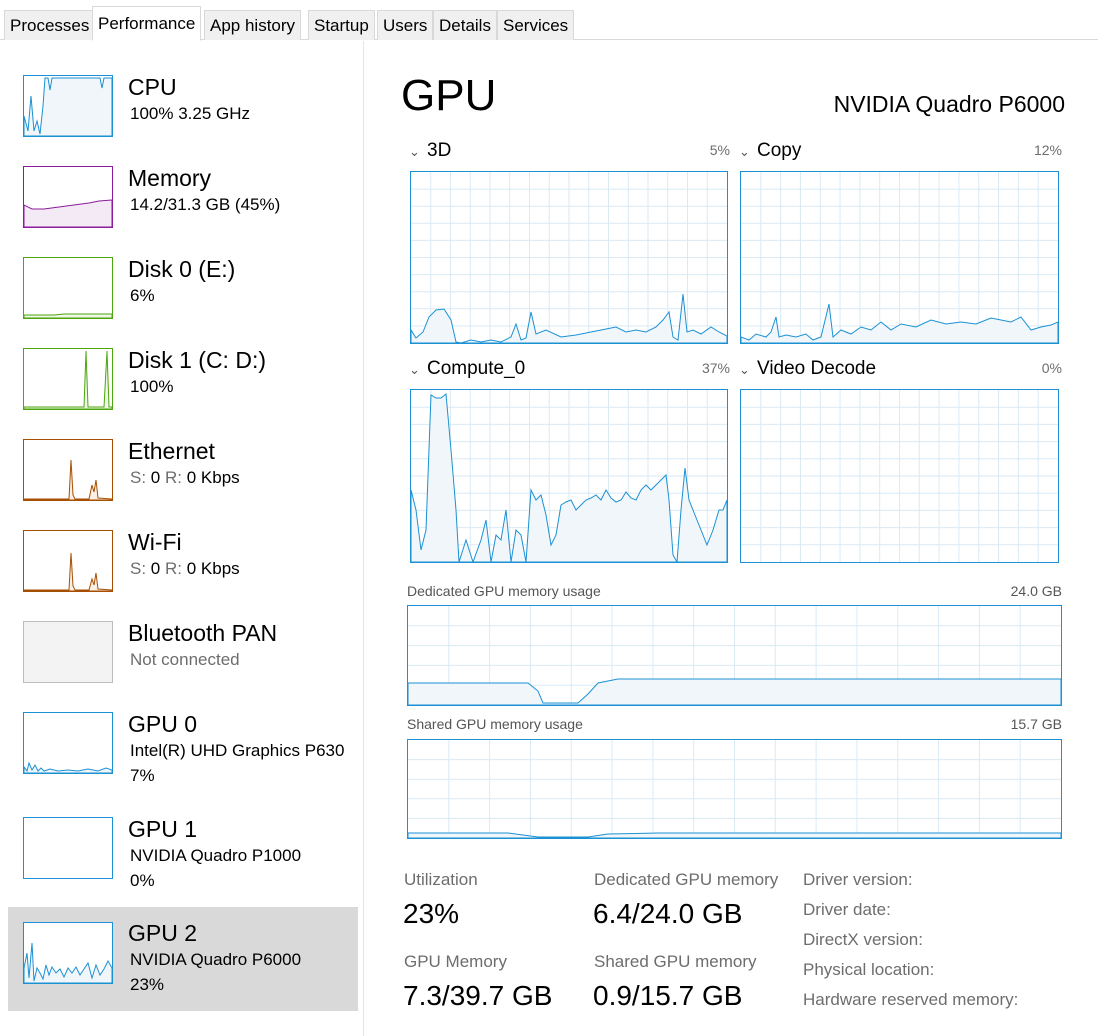 The width and height of the screenshot is (1098, 1036). Describe the element at coordinates (205, 204) in the screenshot. I see `device-subtitle: 14.2/31.3 GB (45%)` at that location.